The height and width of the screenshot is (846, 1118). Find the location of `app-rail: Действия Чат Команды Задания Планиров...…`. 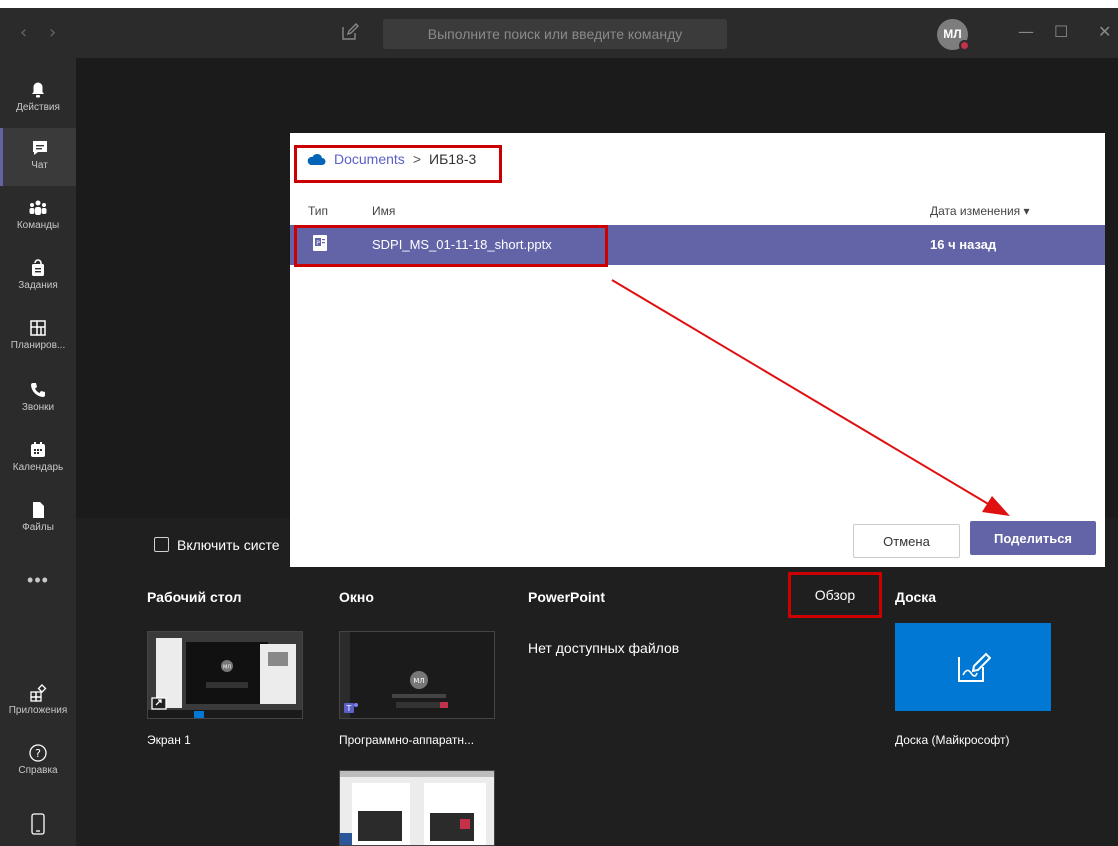

app-rail: Действия Чат Команды Задания Планиров...… is located at coordinates (38, 452).